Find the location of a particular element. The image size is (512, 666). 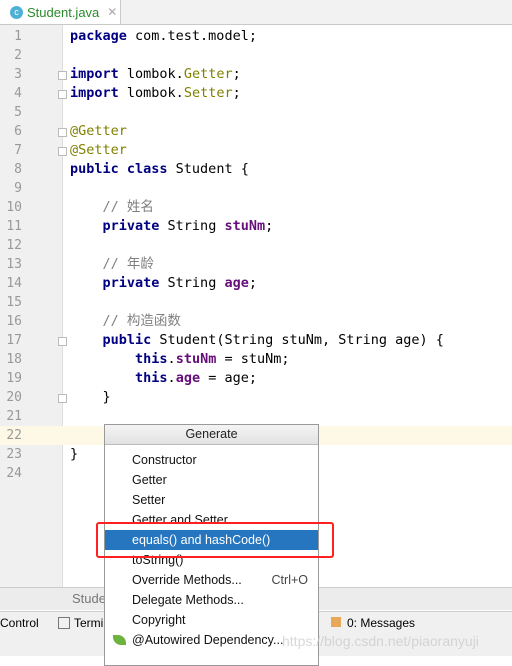

code-line: 14 private String age; is located at coordinates (256, 283).